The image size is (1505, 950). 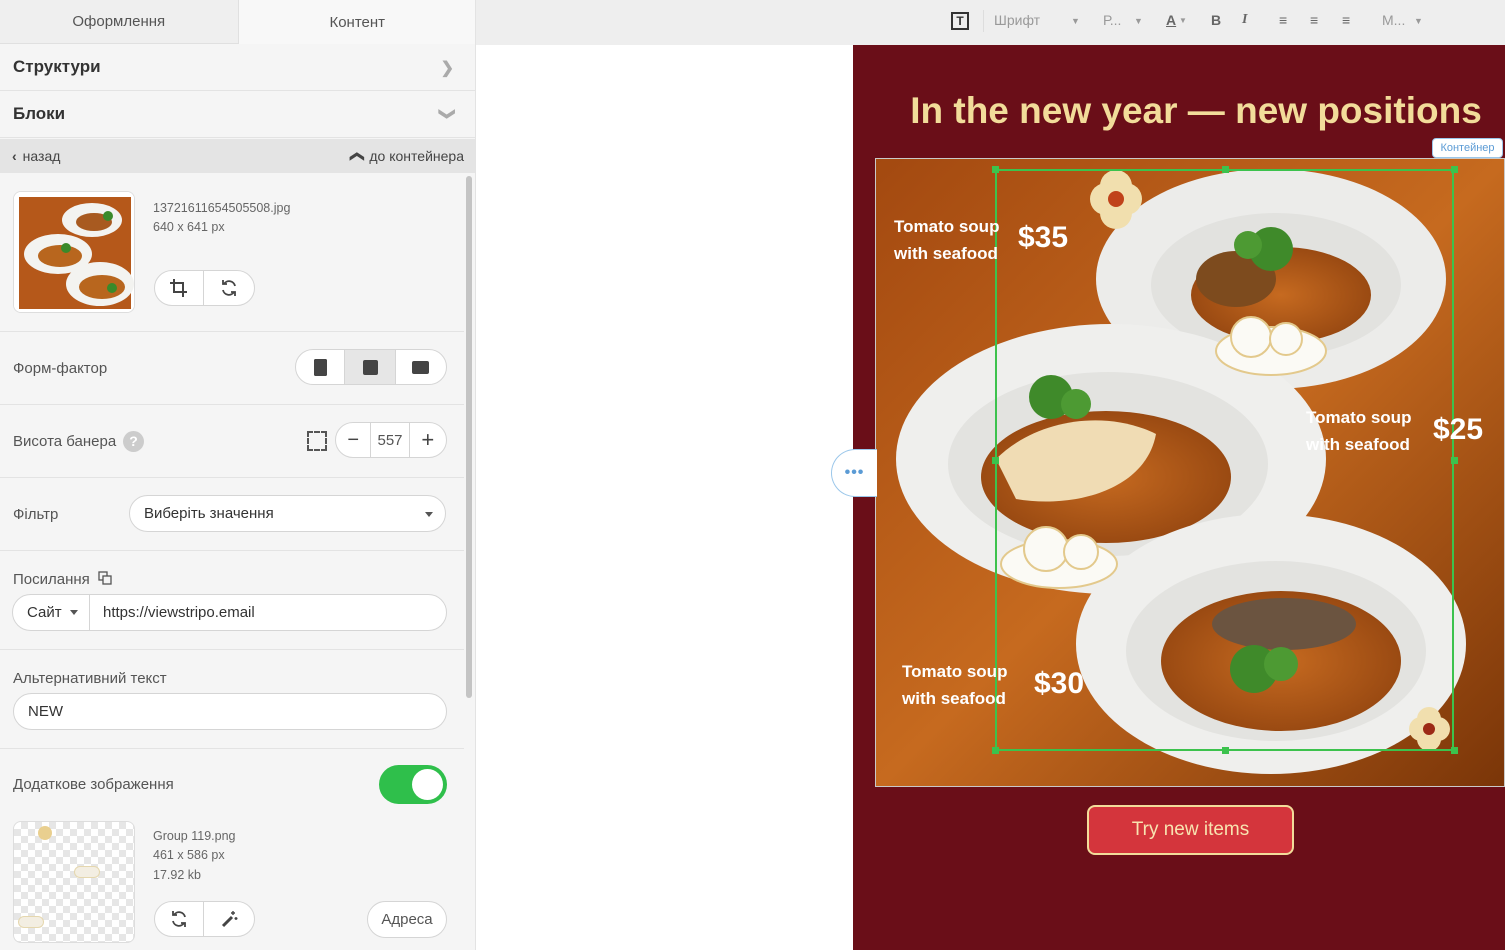 What do you see at coordinates (1458, 429) in the screenshot?
I see `item-2-price: $25` at bounding box center [1458, 429].